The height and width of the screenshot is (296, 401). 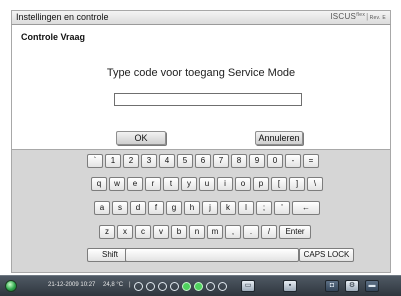 What do you see at coordinates (141, 138) in the screenshot?
I see `ok-button: OK` at bounding box center [141, 138].